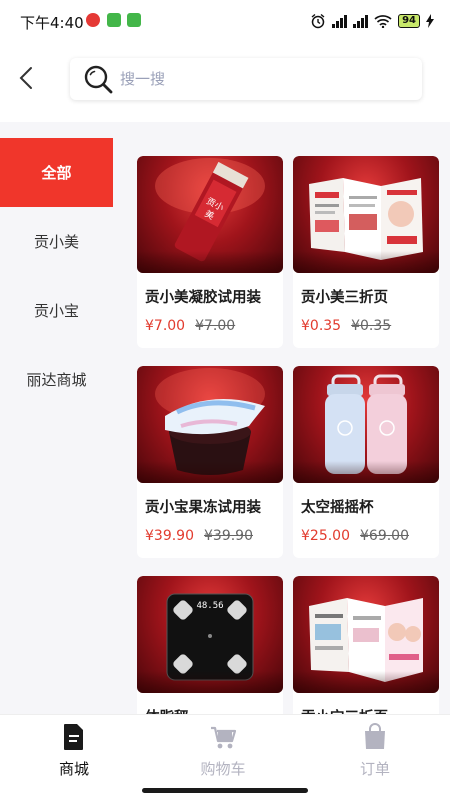  What do you see at coordinates (260, 79) in the screenshot?
I see `search-input` at bounding box center [260, 79].